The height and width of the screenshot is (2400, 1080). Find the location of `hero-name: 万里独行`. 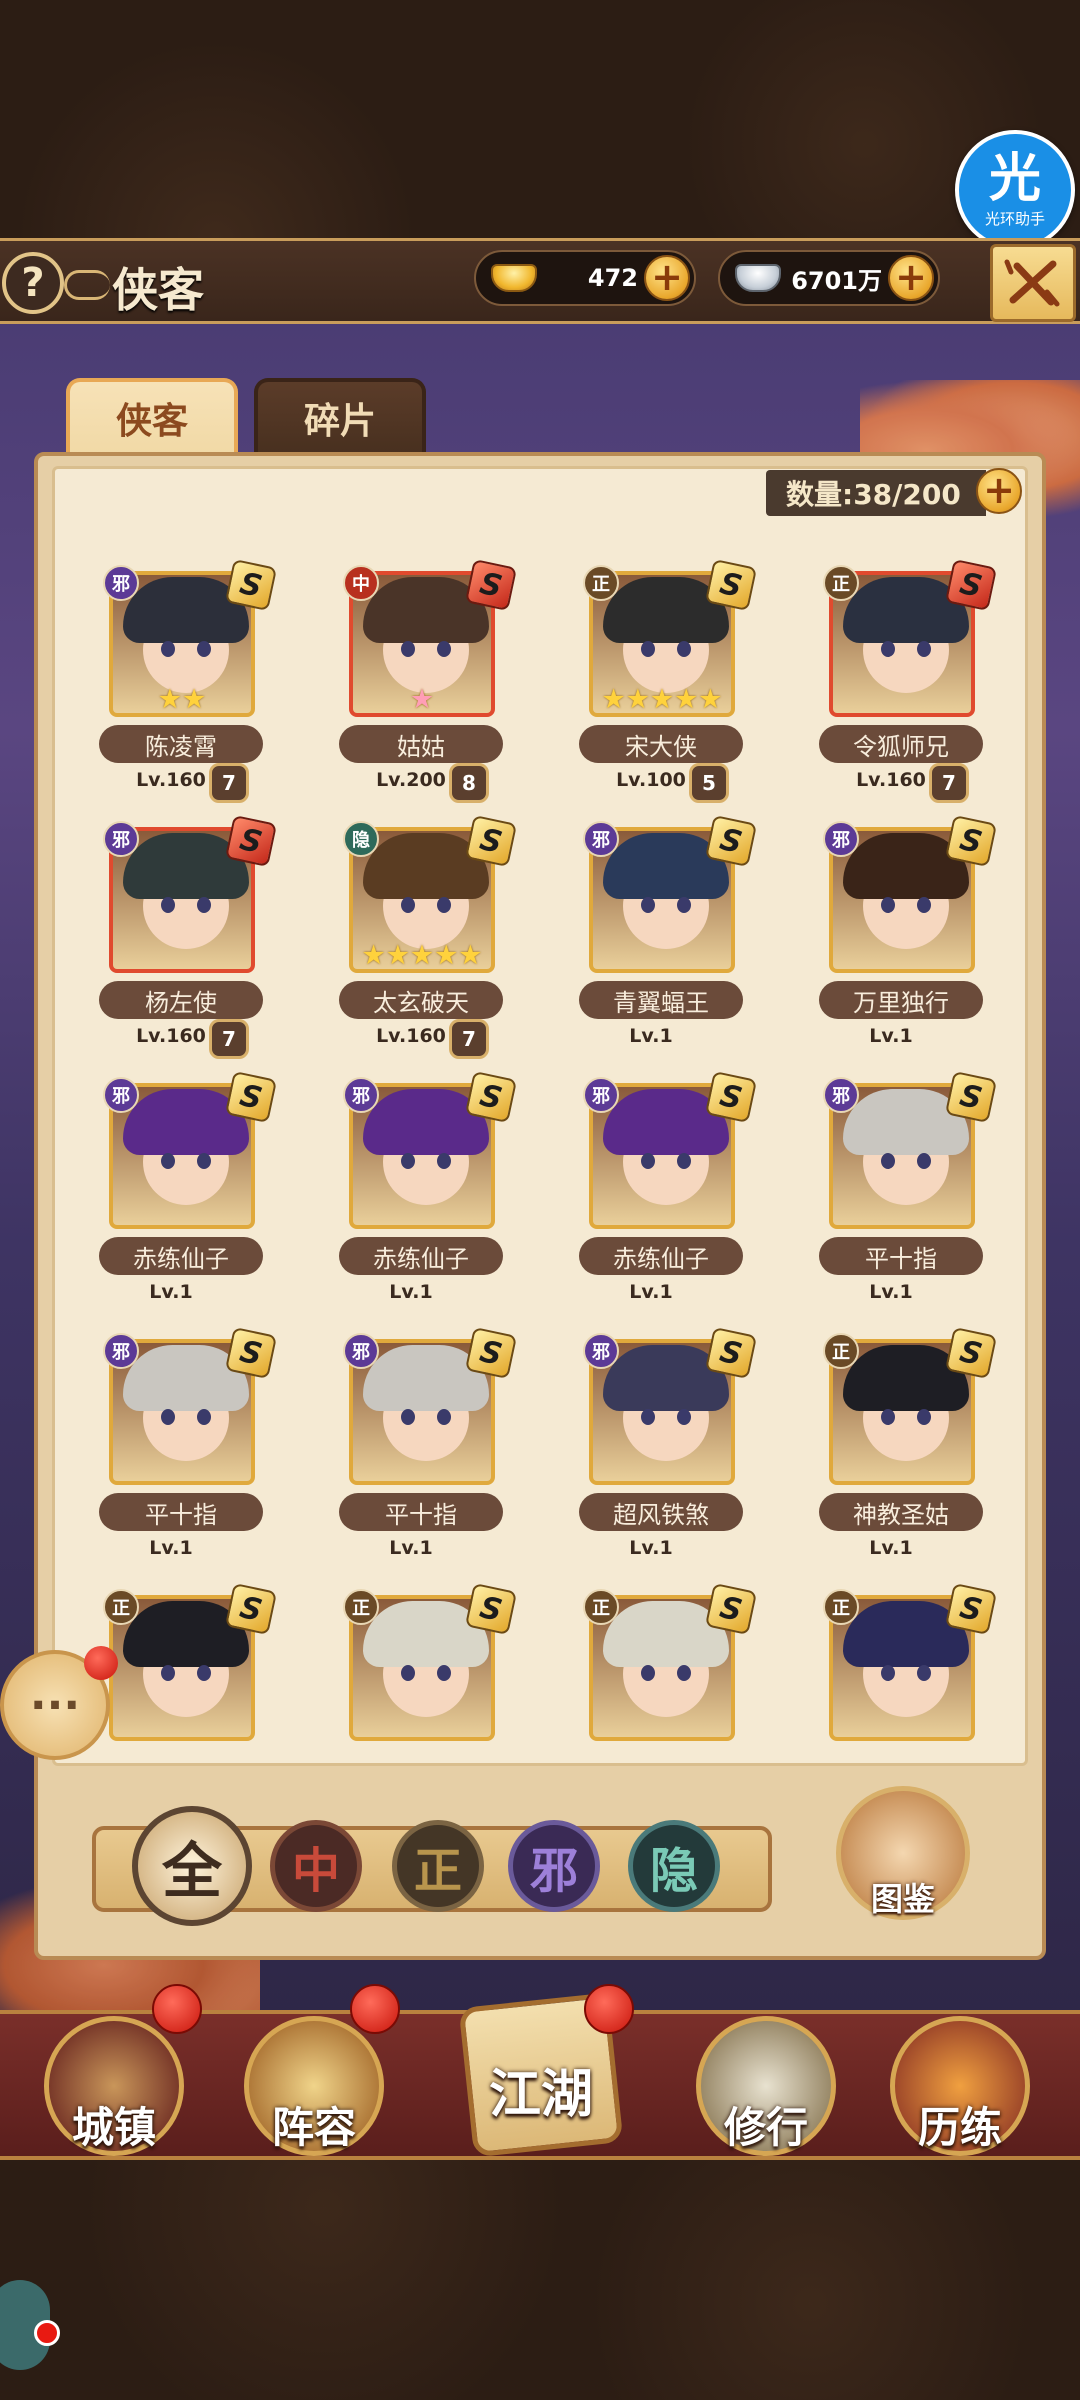

hero-name: 万里独行 is located at coordinates (901, 1000).